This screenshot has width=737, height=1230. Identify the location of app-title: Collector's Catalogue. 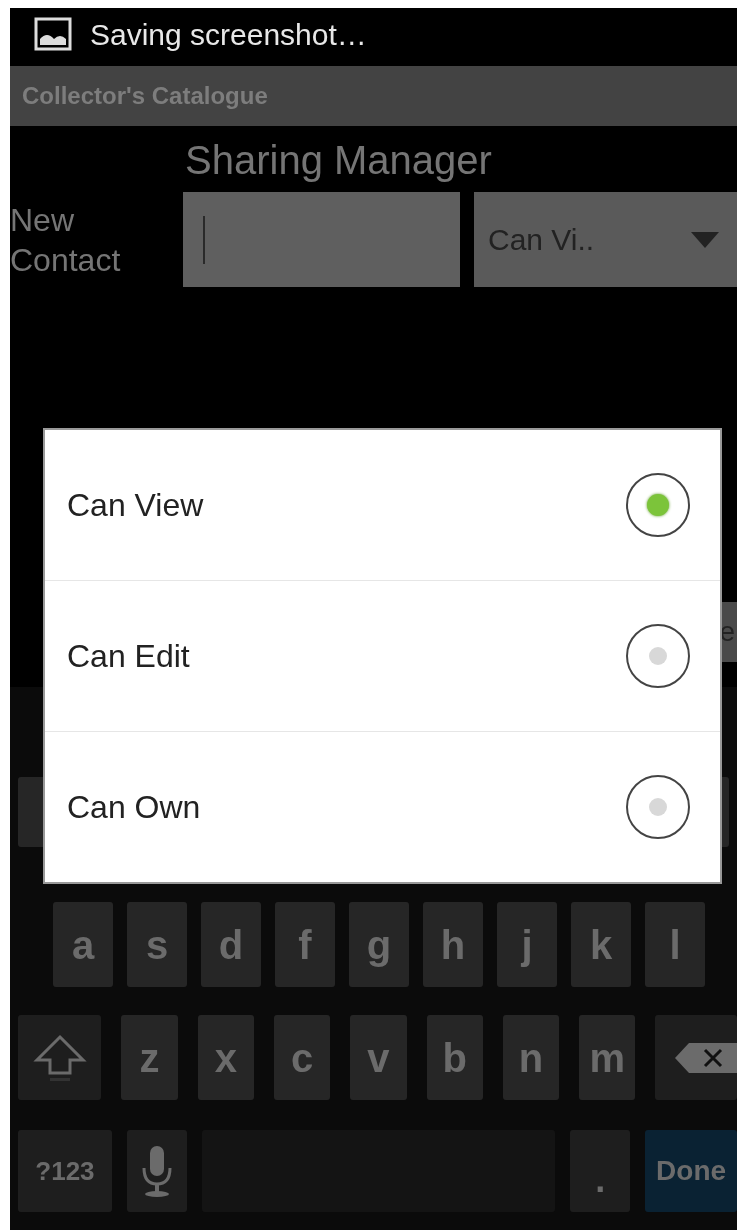
(145, 96).